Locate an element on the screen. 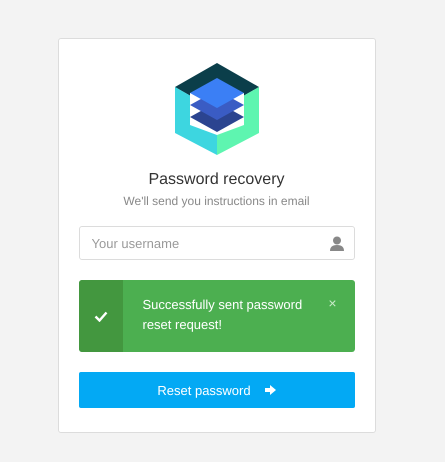 This screenshot has width=445, height=462. alert-message: Successfully sent password reset request! is located at coordinates (223, 315).